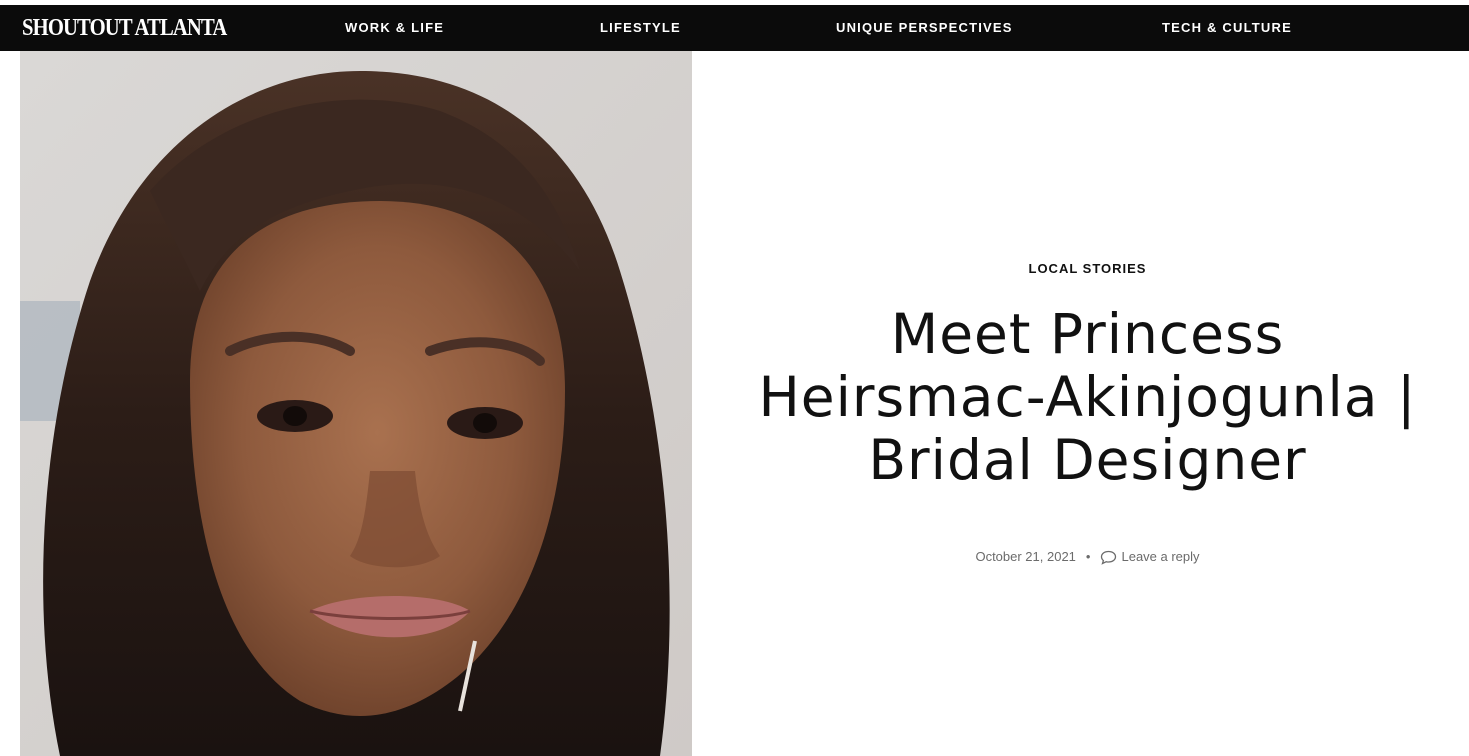 The image size is (1469, 756). I want to click on post-date: October 21, 2021, so click(1025, 556).